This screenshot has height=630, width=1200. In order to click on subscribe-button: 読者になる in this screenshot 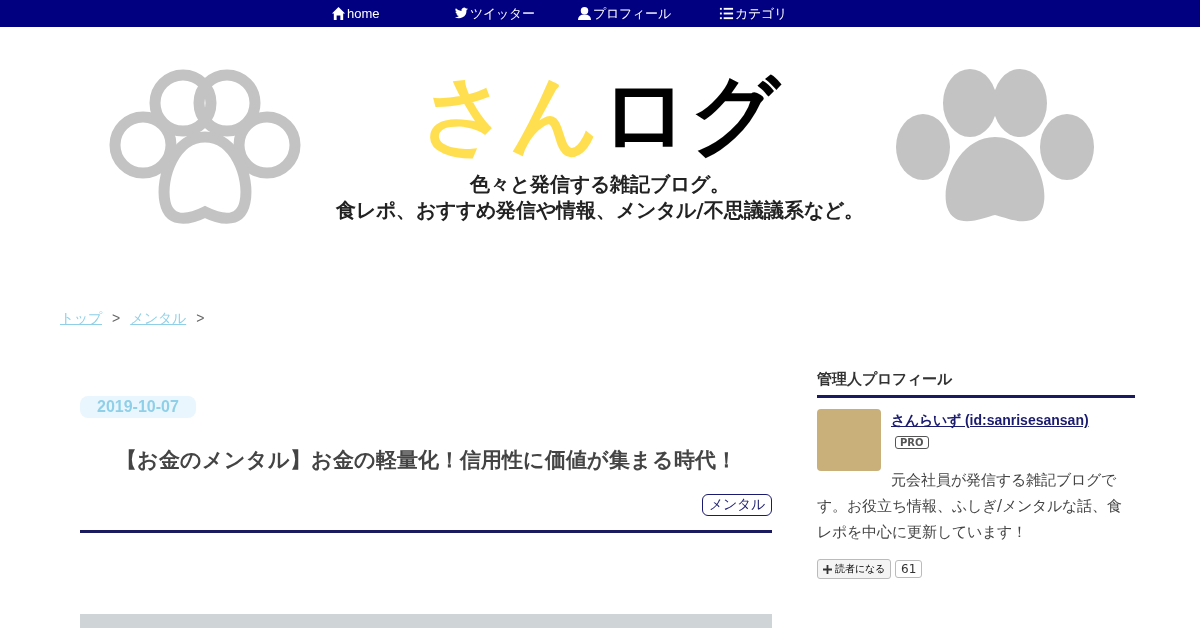, I will do `click(854, 569)`.